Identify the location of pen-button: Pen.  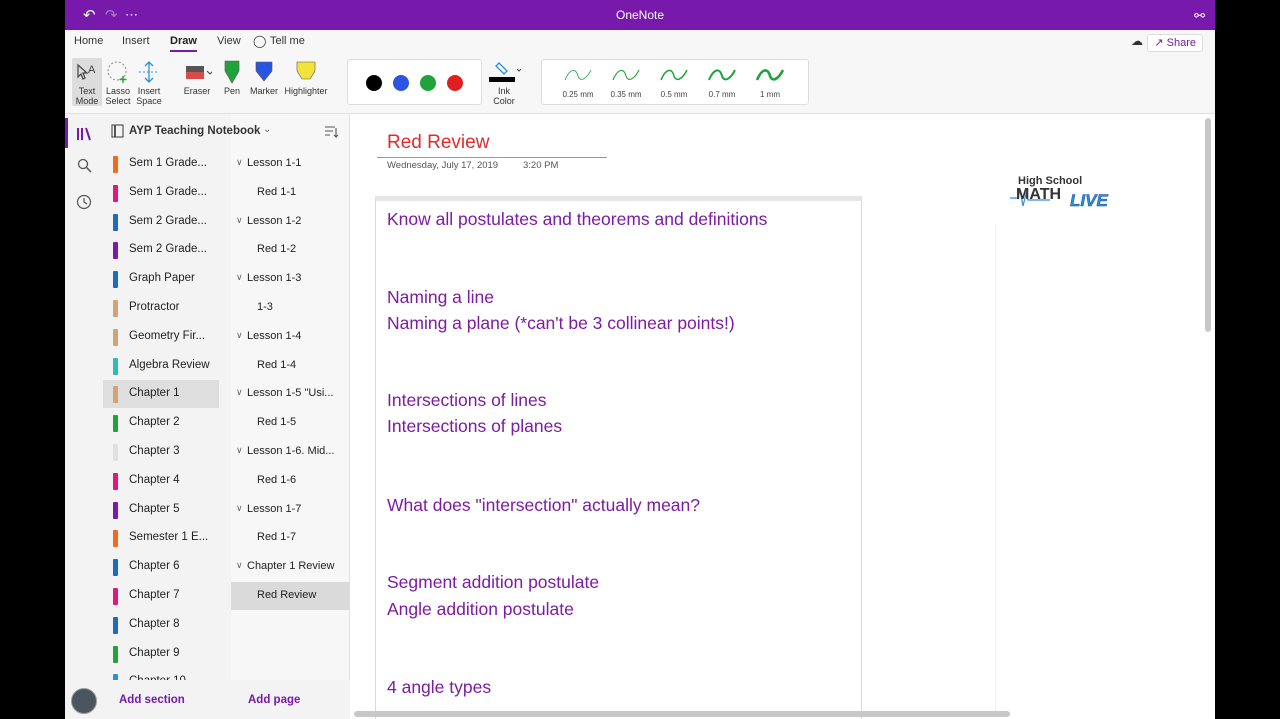
(232, 77).